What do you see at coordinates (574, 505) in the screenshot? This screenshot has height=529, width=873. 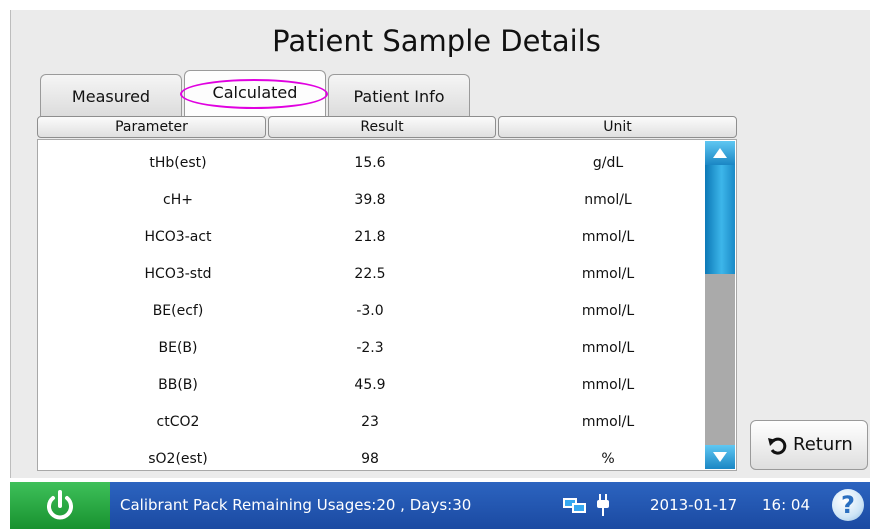 I see `network-icon` at bounding box center [574, 505].